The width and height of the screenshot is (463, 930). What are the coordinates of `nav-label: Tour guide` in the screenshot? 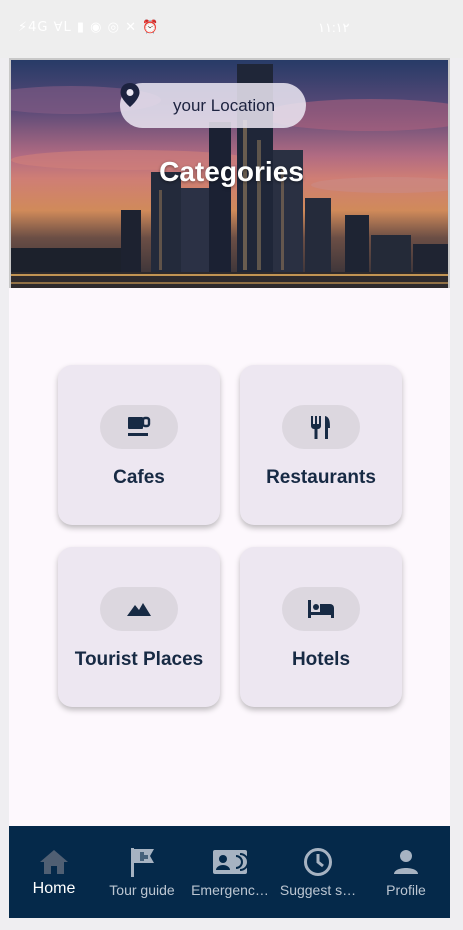 It's located at (142, 890).